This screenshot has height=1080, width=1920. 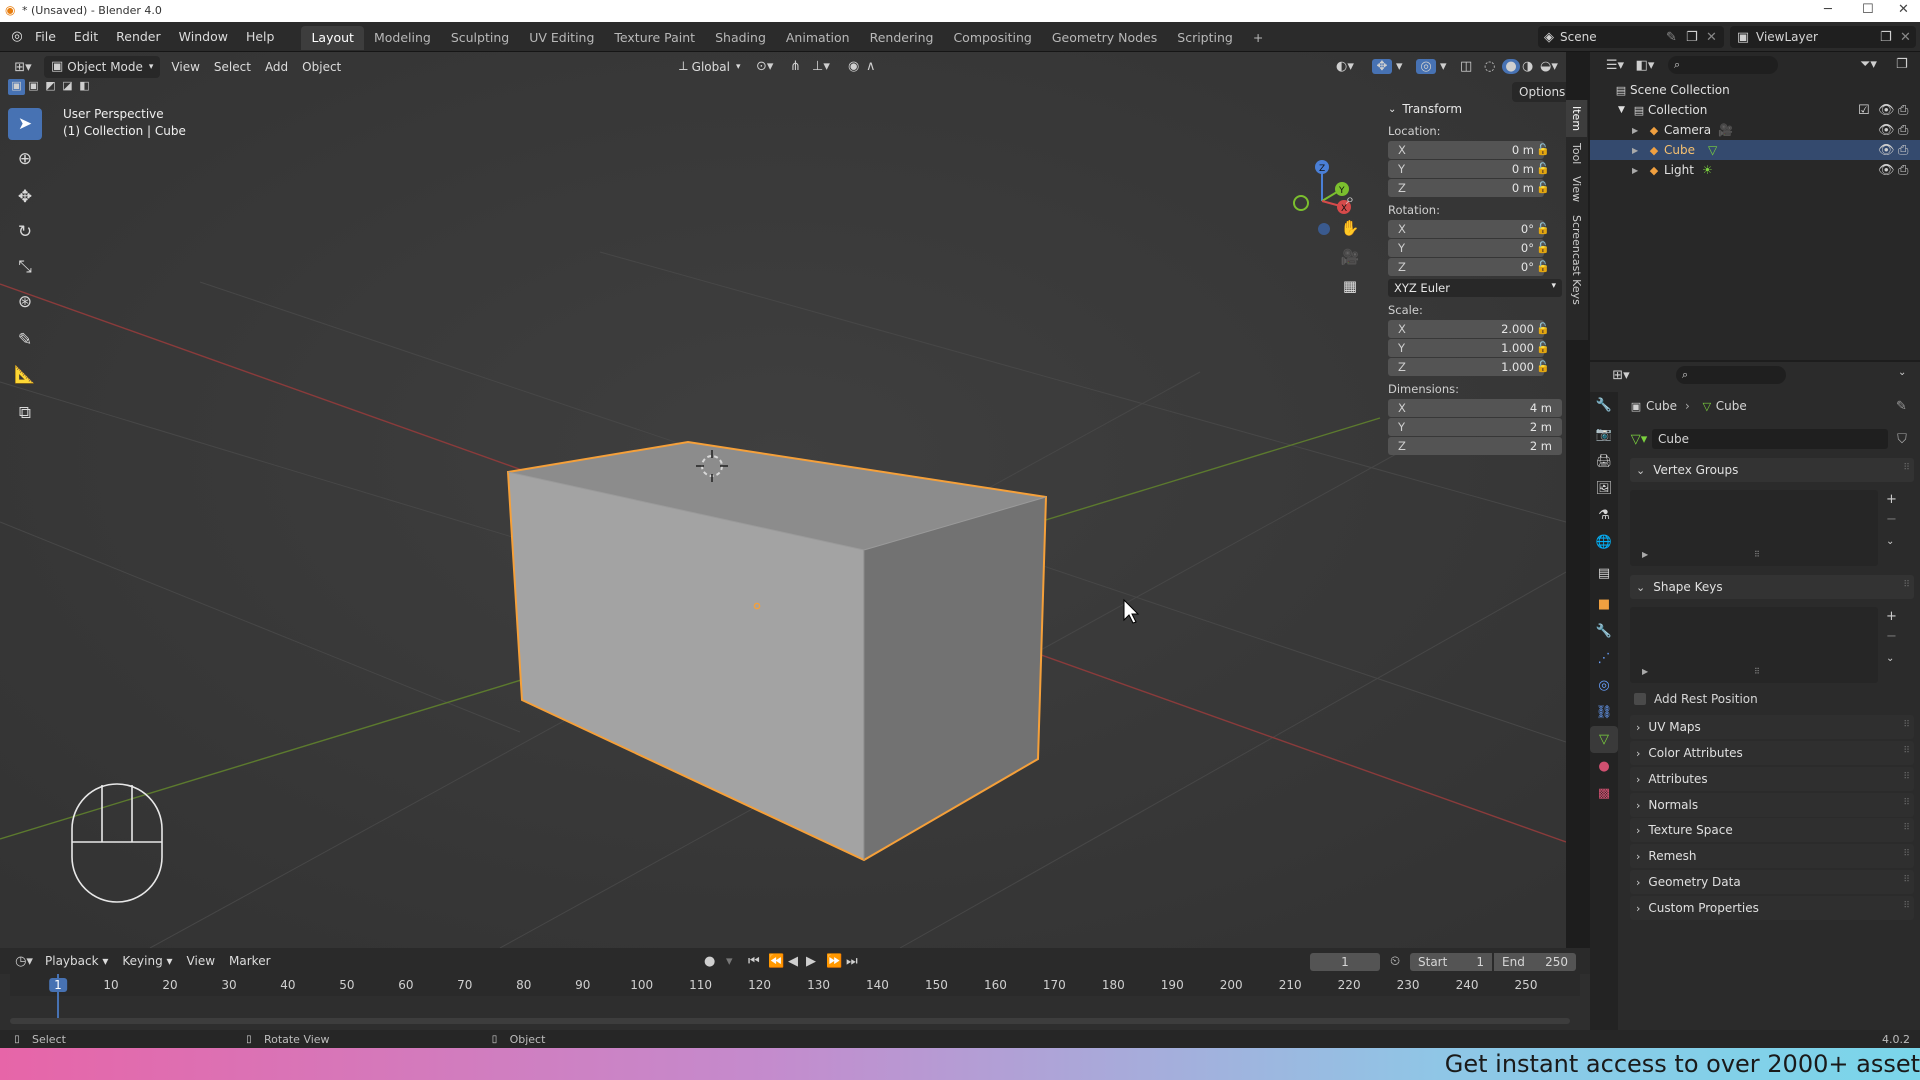 I want to click on promo-banner: Get instant access to over 2000+ asset, so click(x=960, y=1064).